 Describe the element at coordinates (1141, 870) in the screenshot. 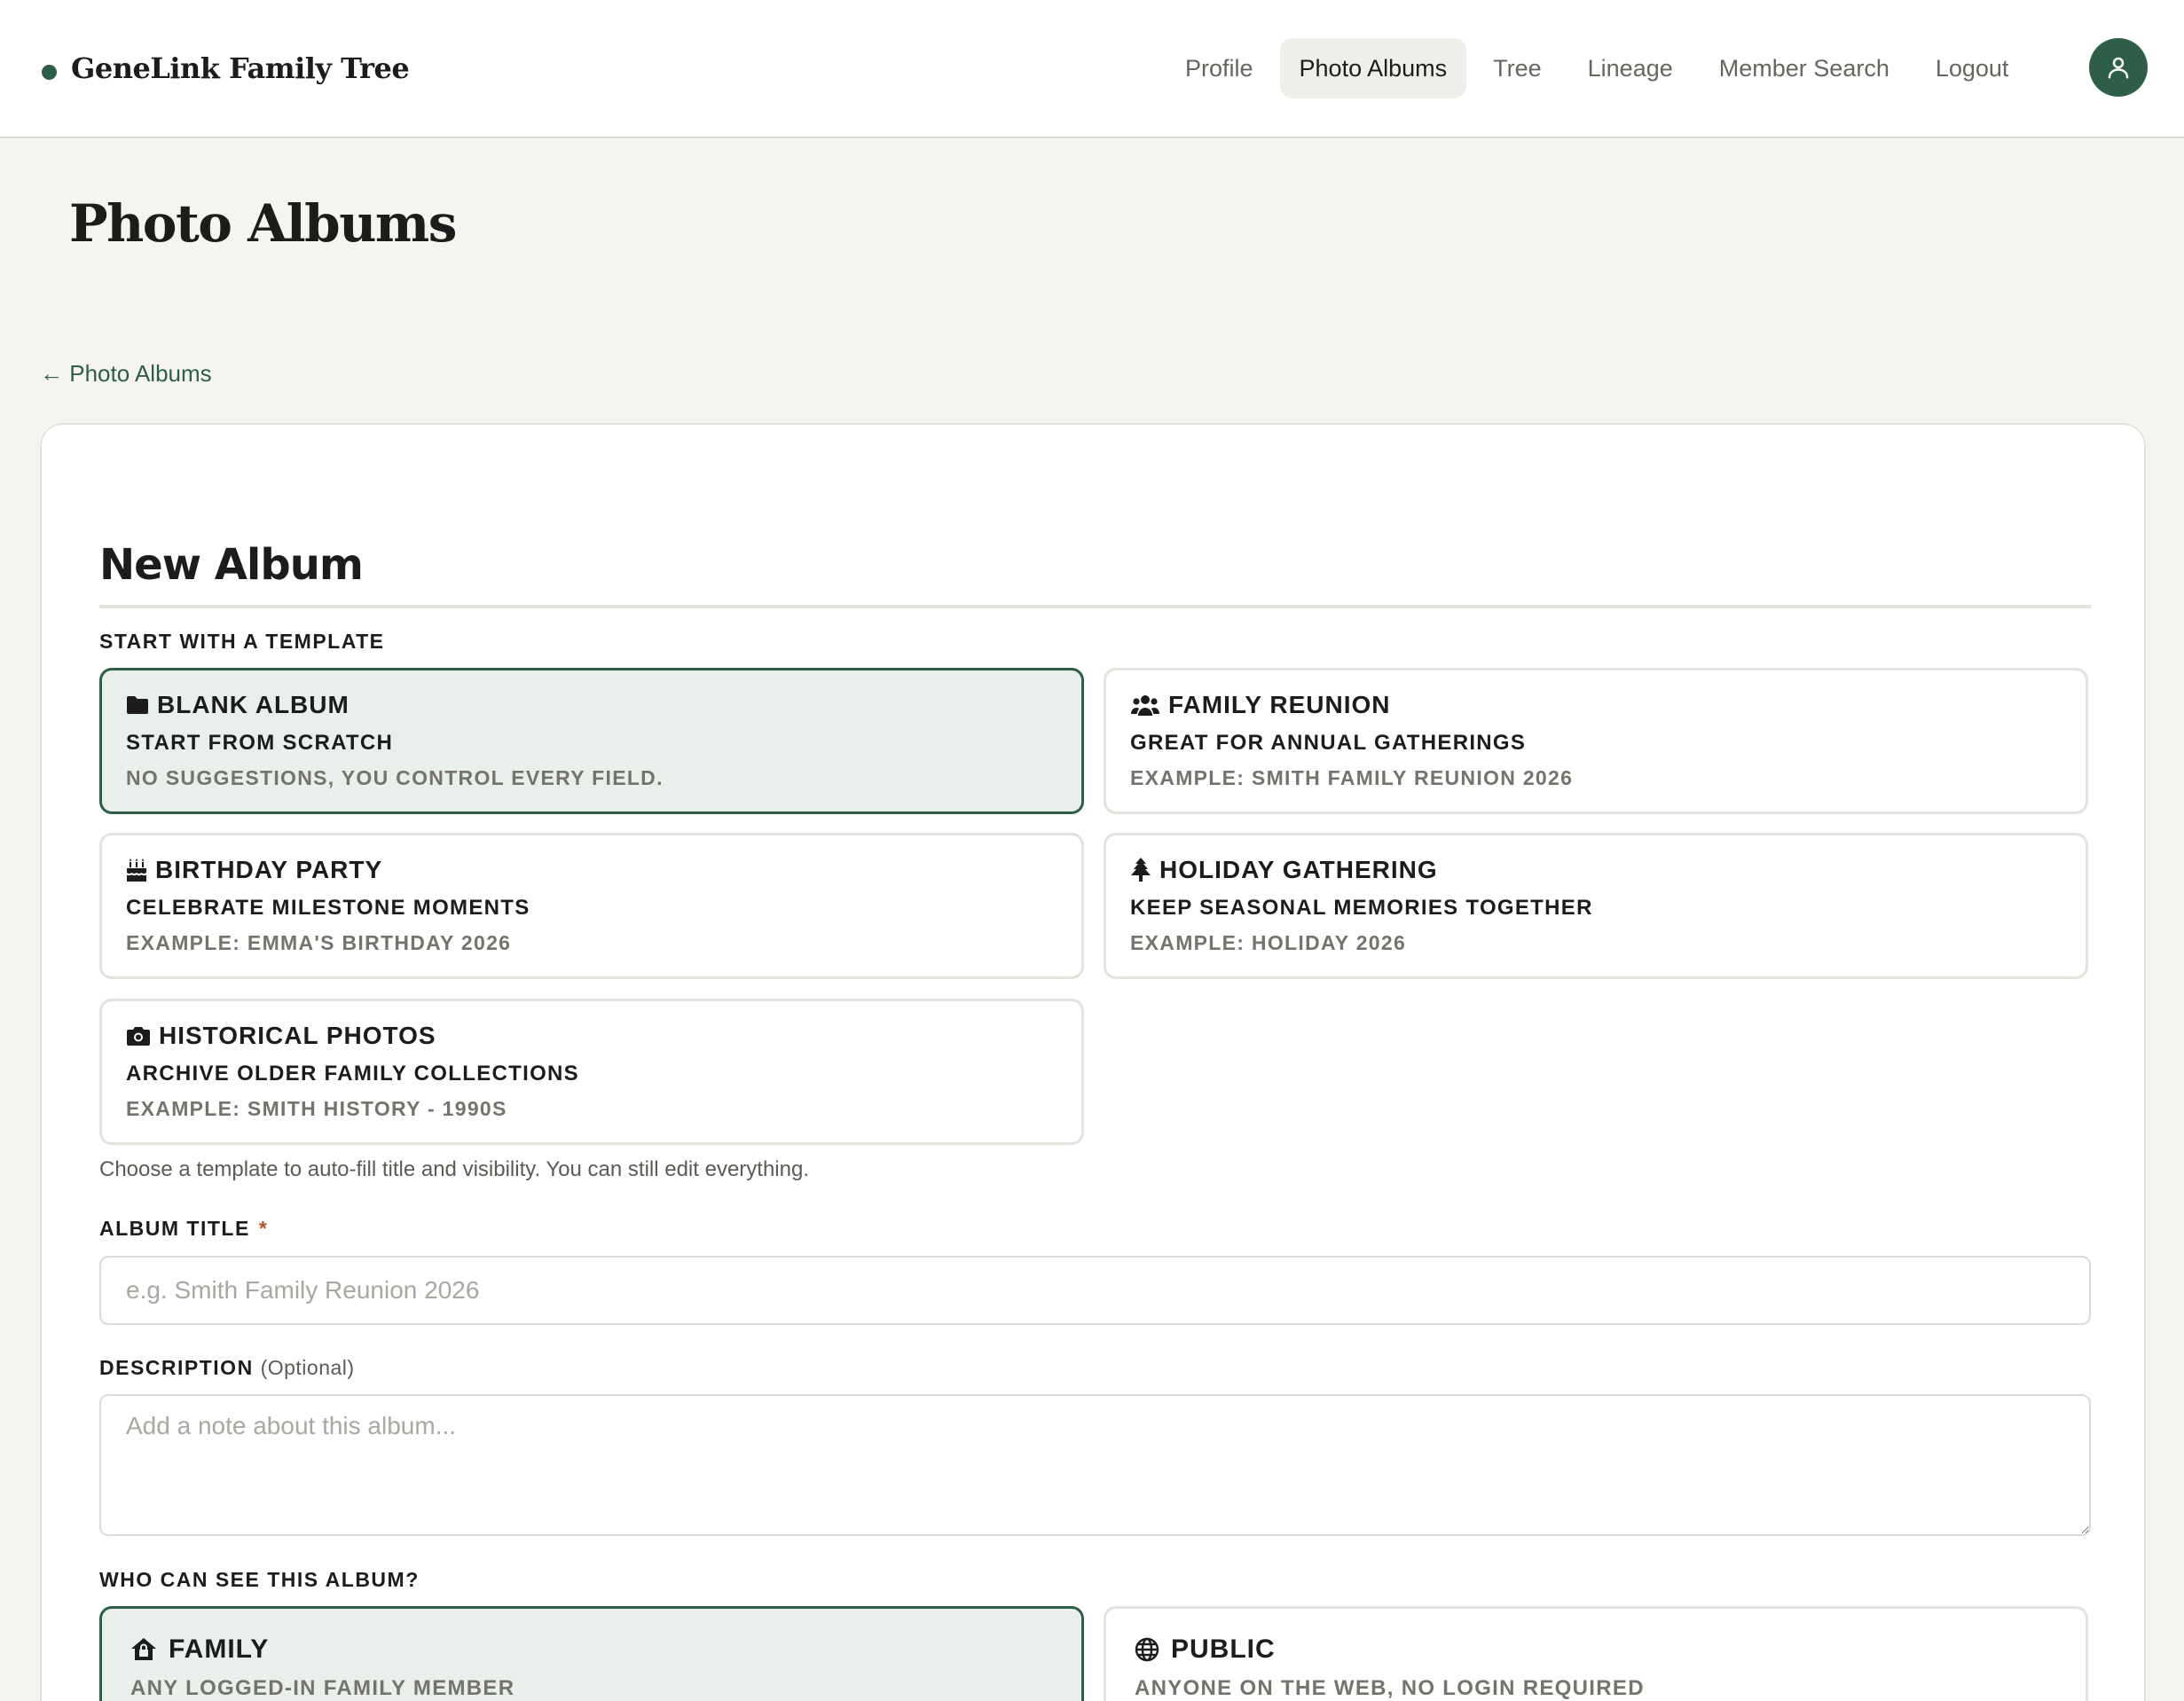

I see `tree-icon` at that location.